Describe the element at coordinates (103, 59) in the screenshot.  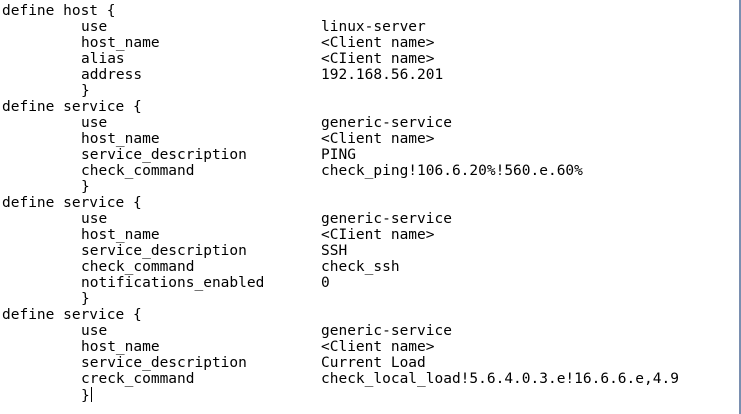
I see `entry-key: alias` at that location.